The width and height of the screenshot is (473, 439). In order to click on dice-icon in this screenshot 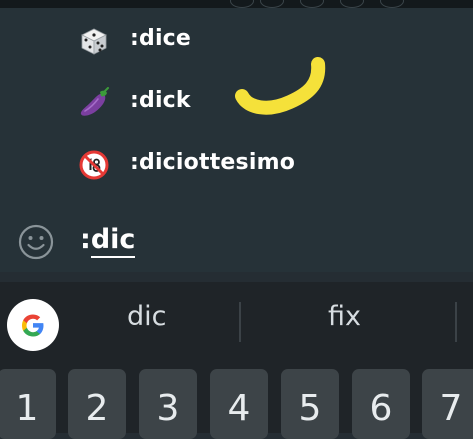, I will do `click(94, 41)`.